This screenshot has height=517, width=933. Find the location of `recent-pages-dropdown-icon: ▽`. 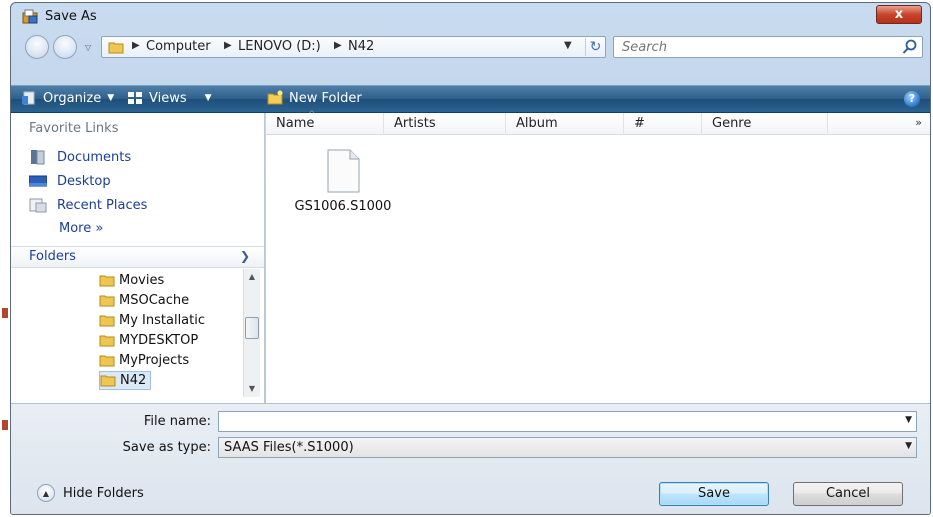

recent-pages-dropdown-icon: ▽ is located at coordinates (88, 47).